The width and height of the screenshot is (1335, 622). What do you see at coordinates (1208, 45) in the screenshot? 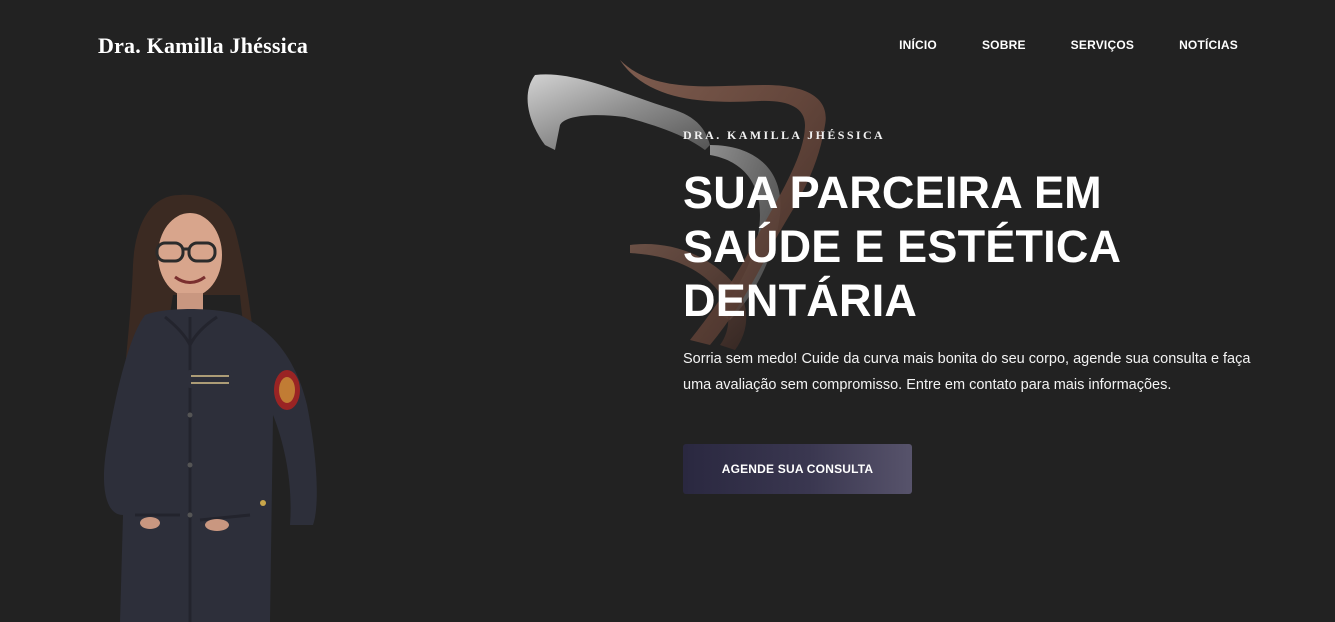
I see `nav-noticias: NOTÍCIAS` at bounding box center [1208, 45].